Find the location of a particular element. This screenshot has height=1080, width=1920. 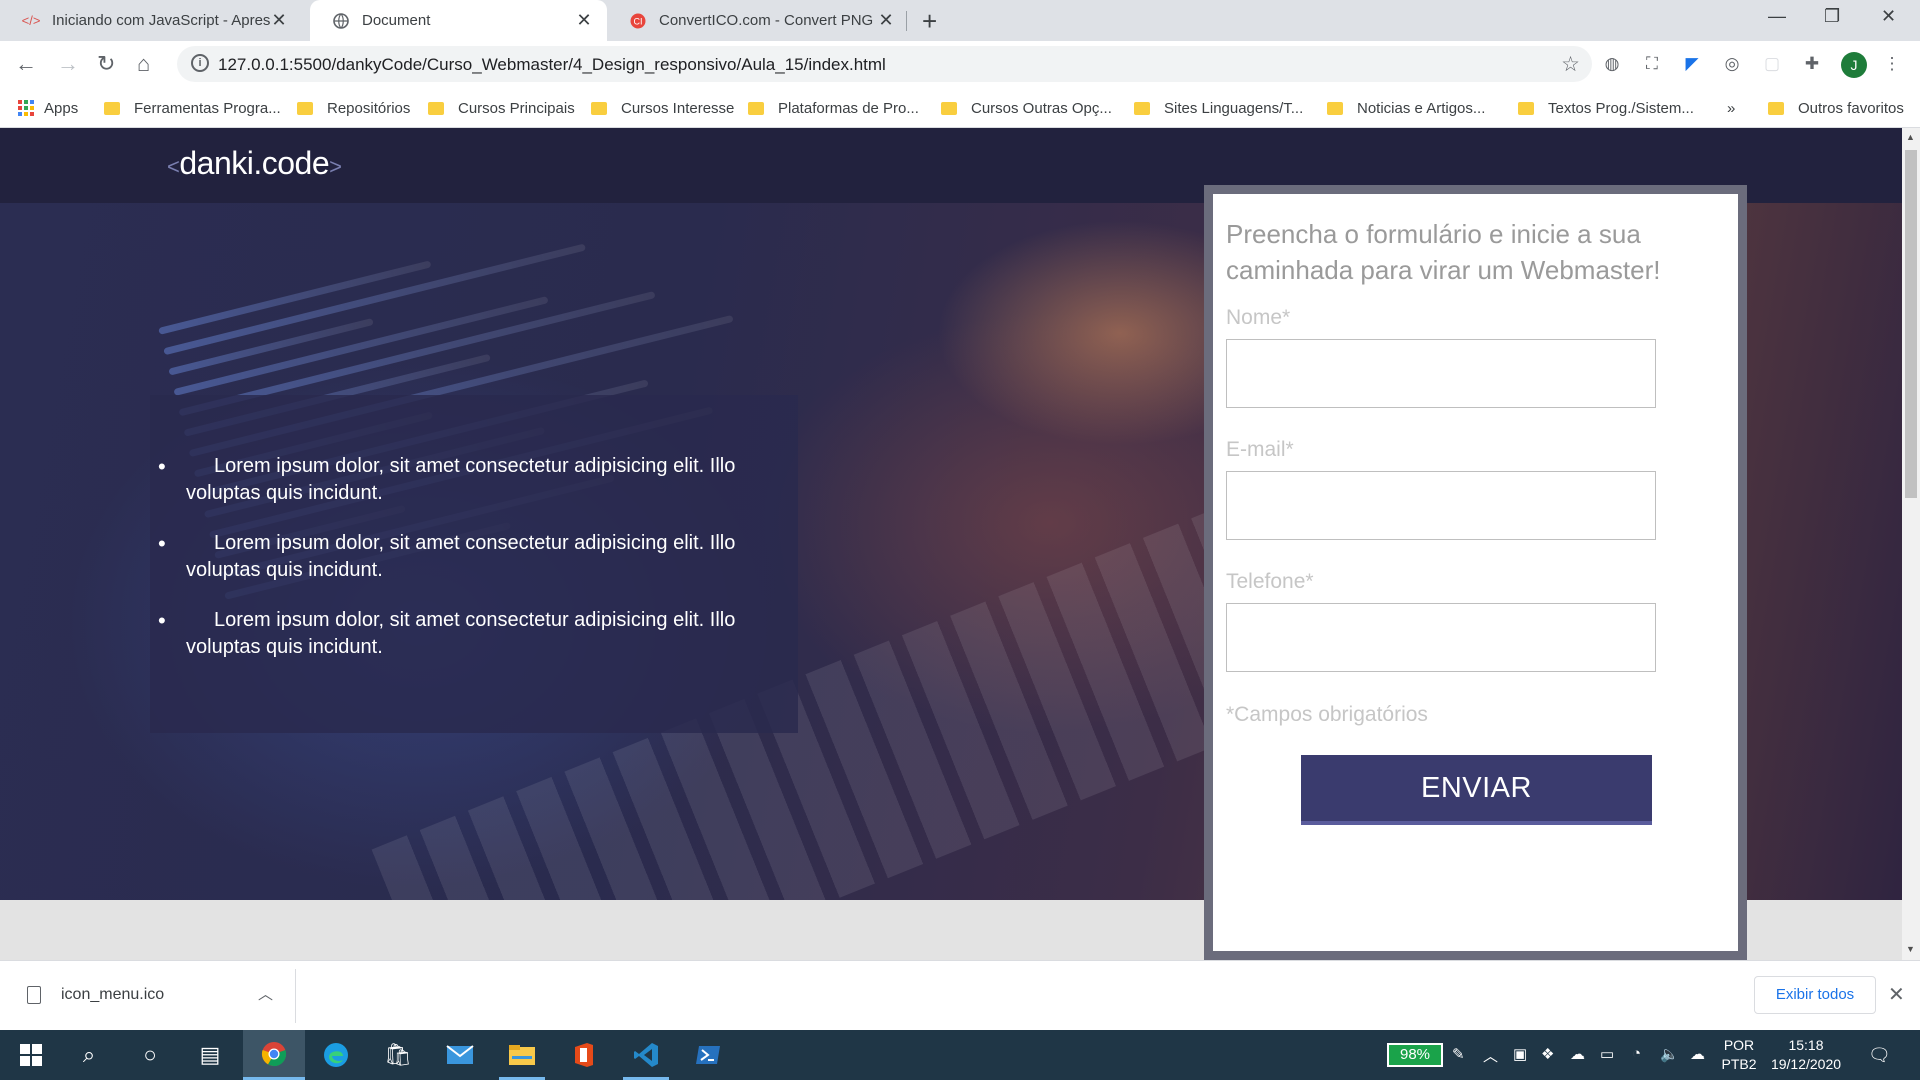

chevron-up-tray-icon: ︿ is located at coordinates (1490, 1055).